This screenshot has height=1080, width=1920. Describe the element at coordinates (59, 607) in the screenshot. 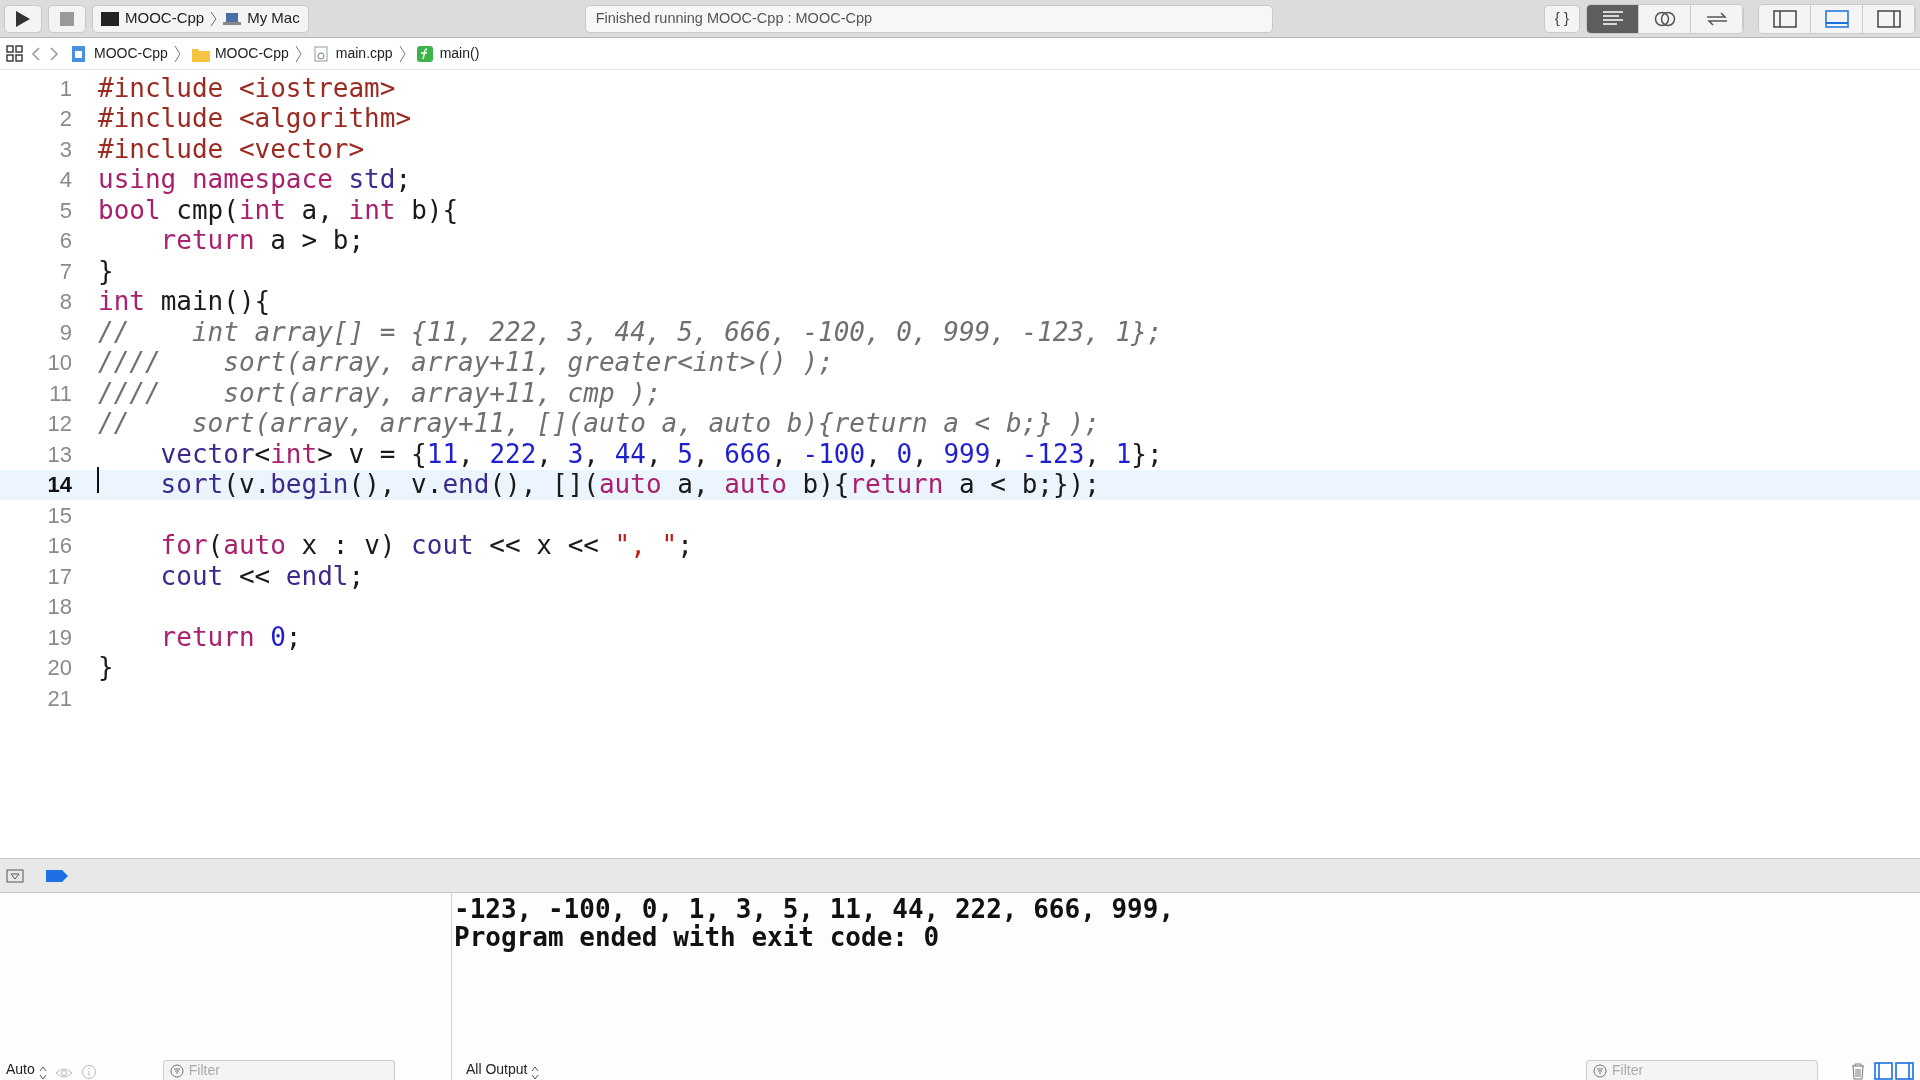

I see `line-number: 18` at that location.